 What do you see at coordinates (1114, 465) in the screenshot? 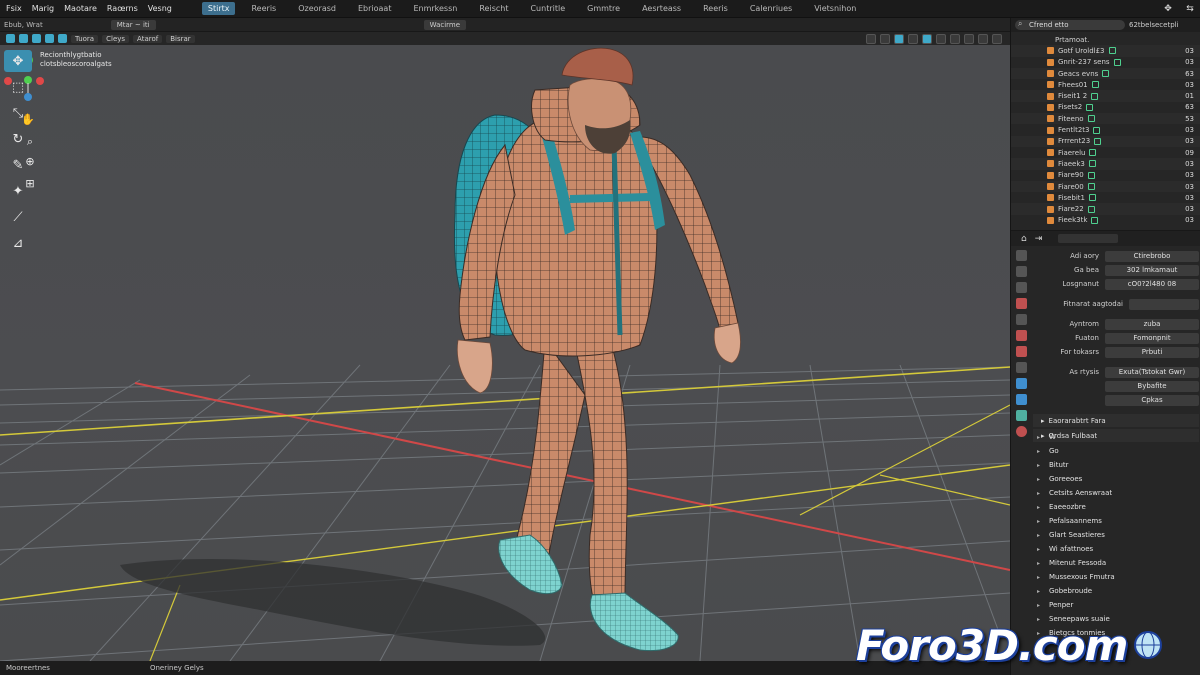
I see `tree-item: ▸ Bitutr` at bounding box center [1114, 465].